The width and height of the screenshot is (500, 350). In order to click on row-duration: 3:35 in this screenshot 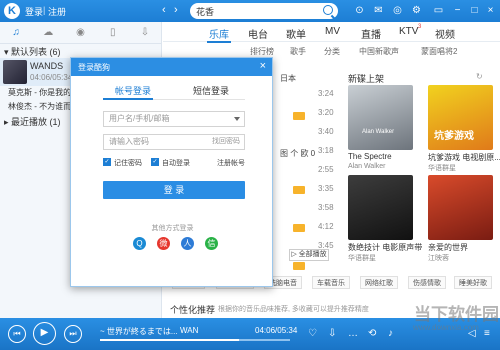, I will do `click(326, 188)`.